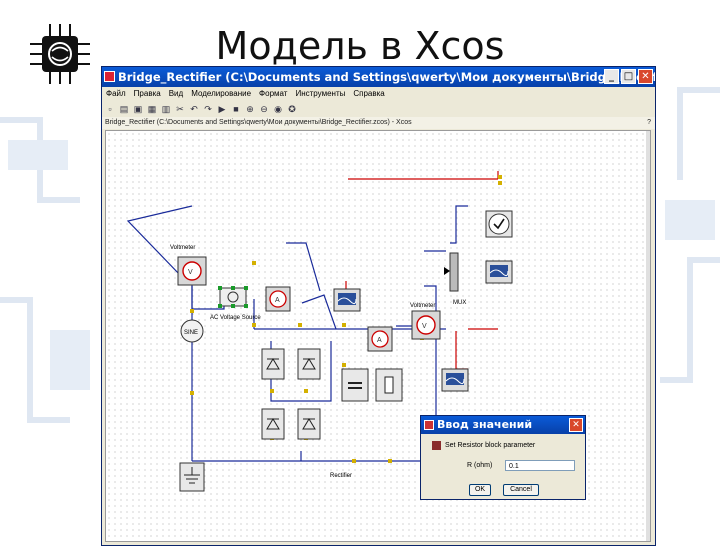 Image resolution: width=720 pixels, height=546 pixels. What do you see at coordinates (422, 306) in the screenshot?
I see `voltmeter-right-label: Voltmeter` at bounding box center [422, 306].